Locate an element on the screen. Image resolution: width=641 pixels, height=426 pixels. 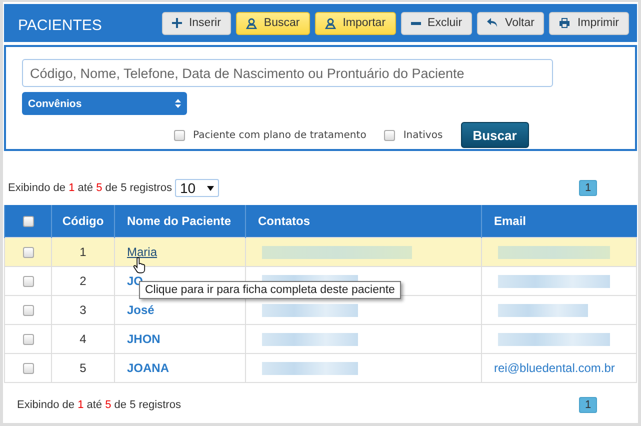
patient-link: JHON is located at coordinates (143, 339).